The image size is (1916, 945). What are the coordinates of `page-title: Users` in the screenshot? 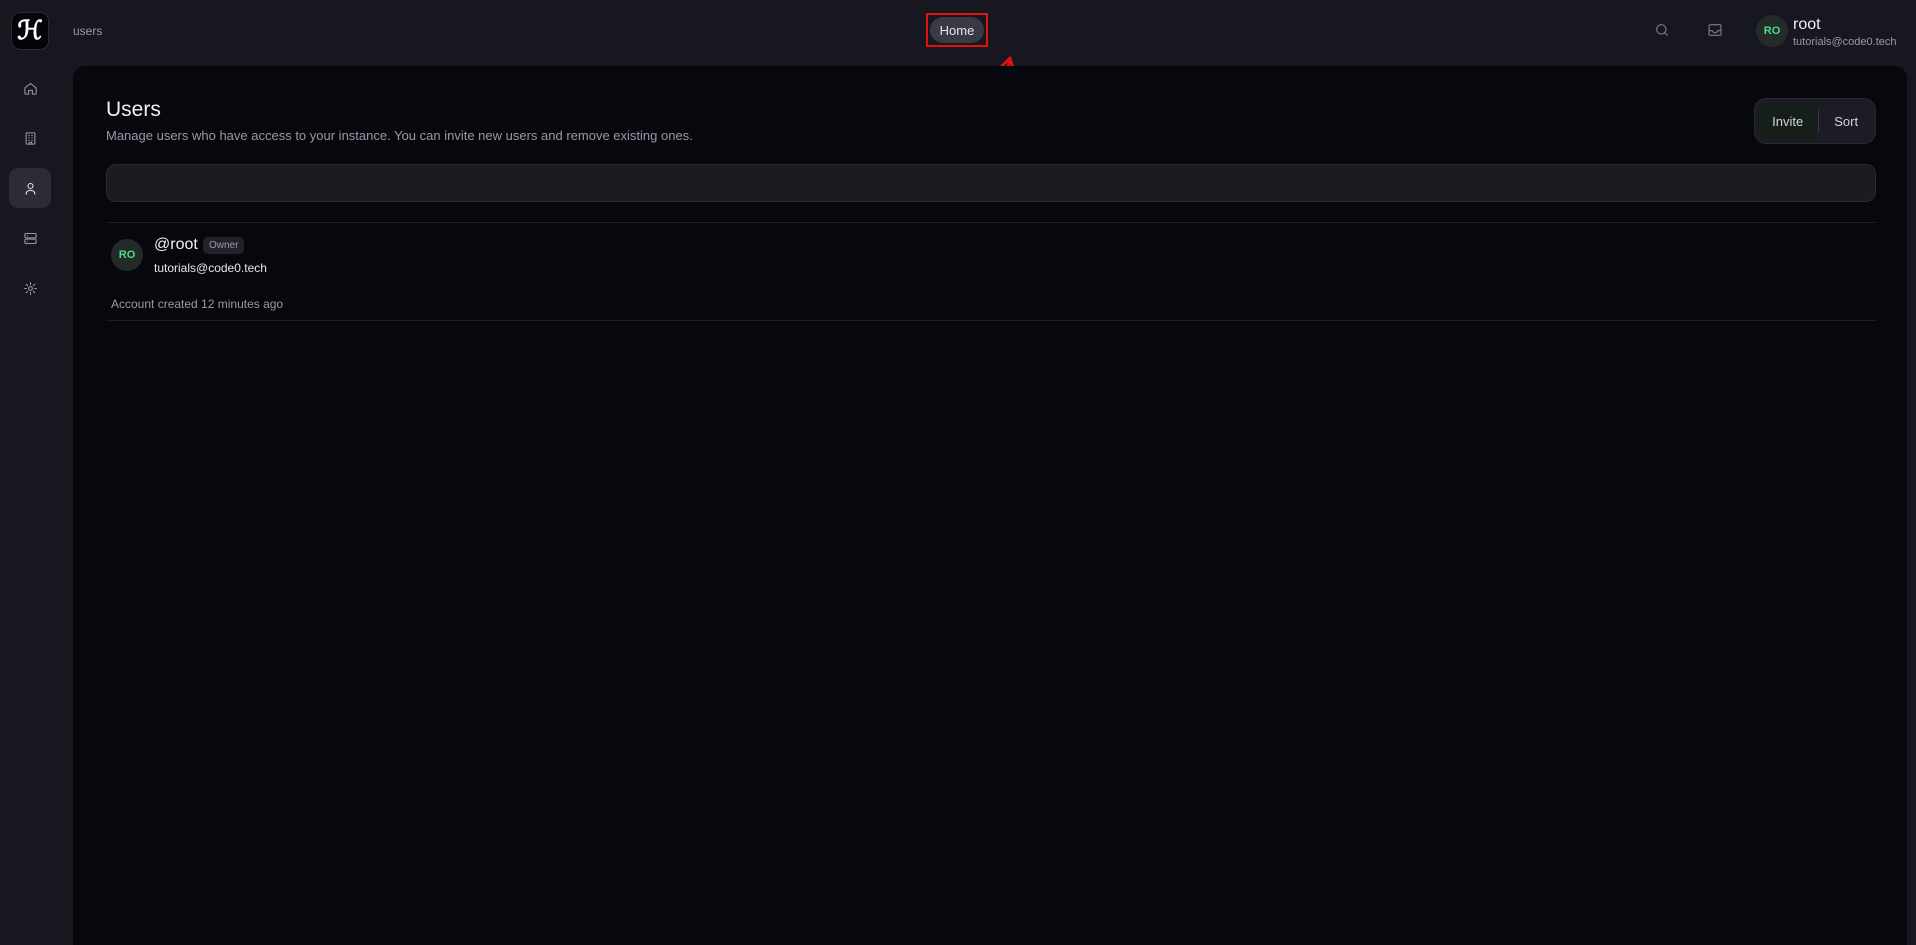 It's located at (133, 109).